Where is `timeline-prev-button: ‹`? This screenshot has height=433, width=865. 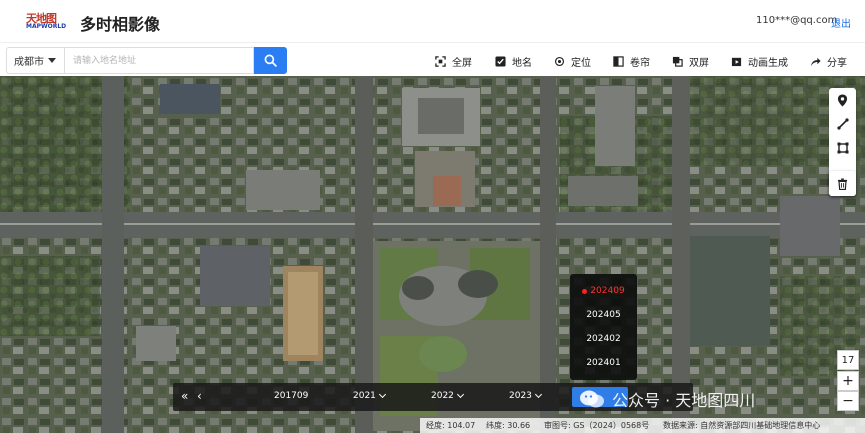
timeline-prev-button: ‹ is located at coordinates (199, 396).